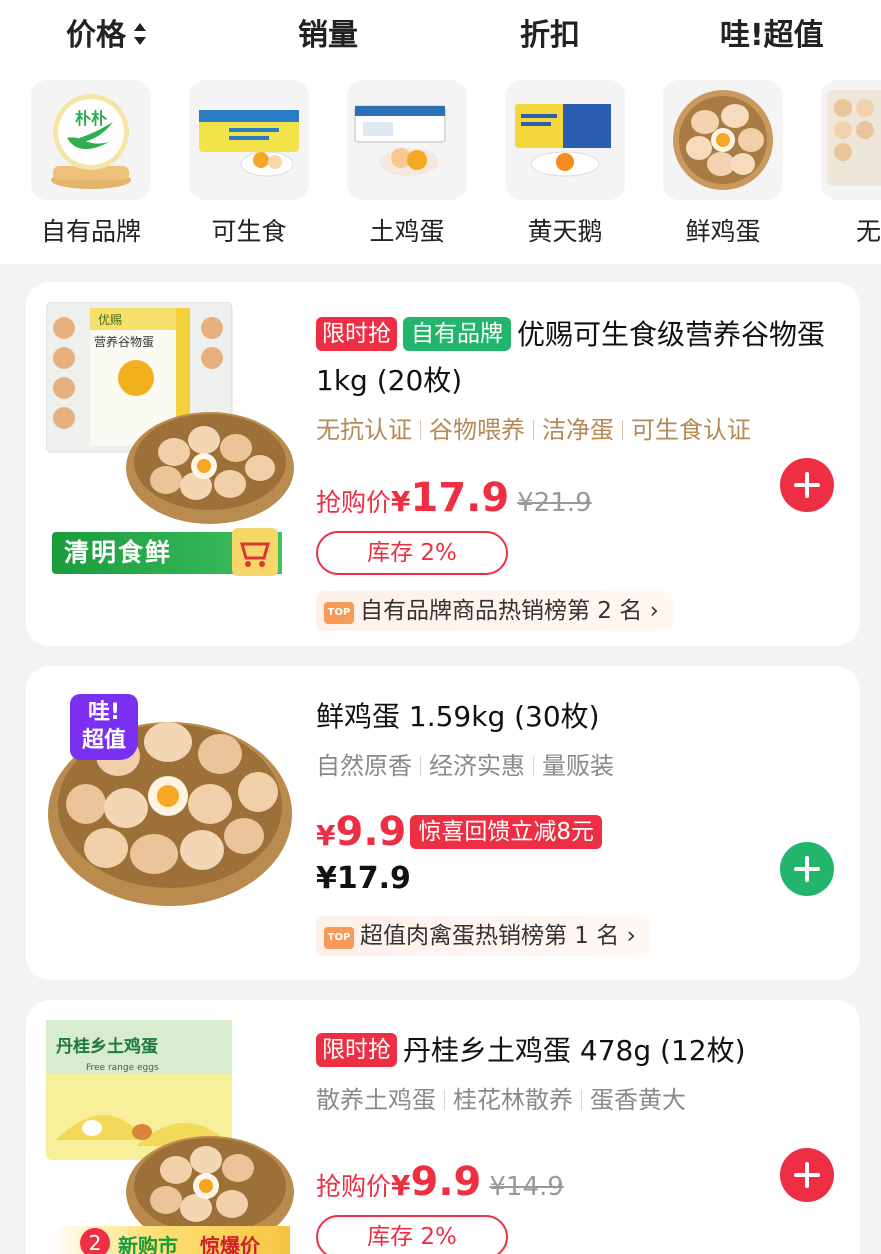  What do you see at coordinates (91, 118) in the screenshot?
I see `svg-text: 朴朴` at bounding box center [91, 118].